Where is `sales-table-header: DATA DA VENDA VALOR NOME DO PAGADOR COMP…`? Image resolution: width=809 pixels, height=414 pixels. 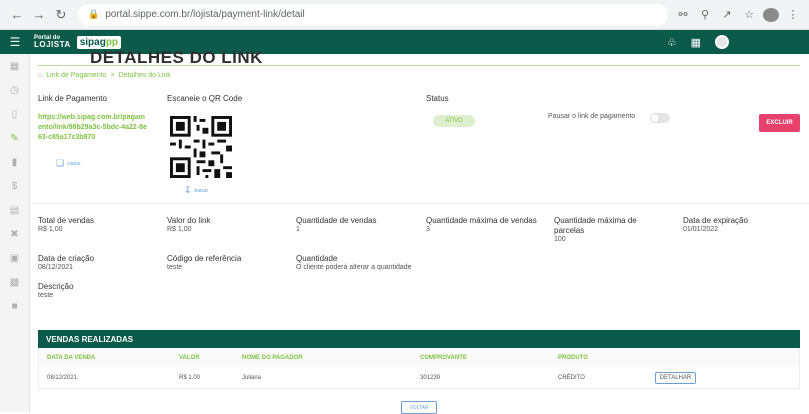
sales-table-header: DATA DA VENDA VALOR NOME DO PAGADOR COMP… is located at coordinates (419, 357).